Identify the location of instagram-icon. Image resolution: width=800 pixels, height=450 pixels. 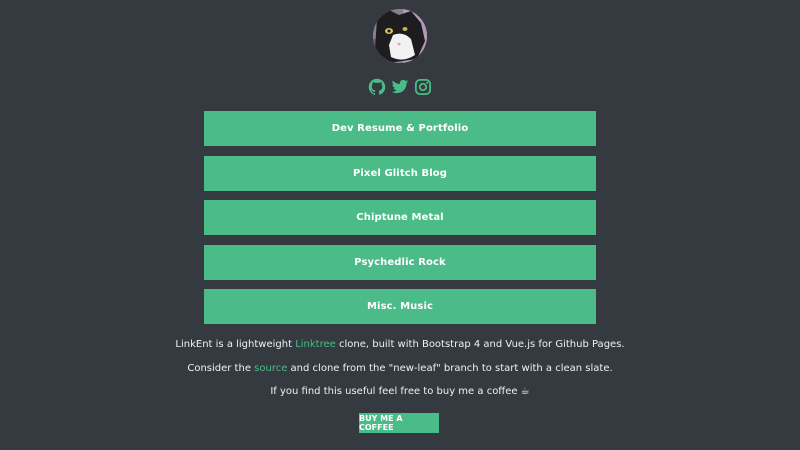
(423, 87).